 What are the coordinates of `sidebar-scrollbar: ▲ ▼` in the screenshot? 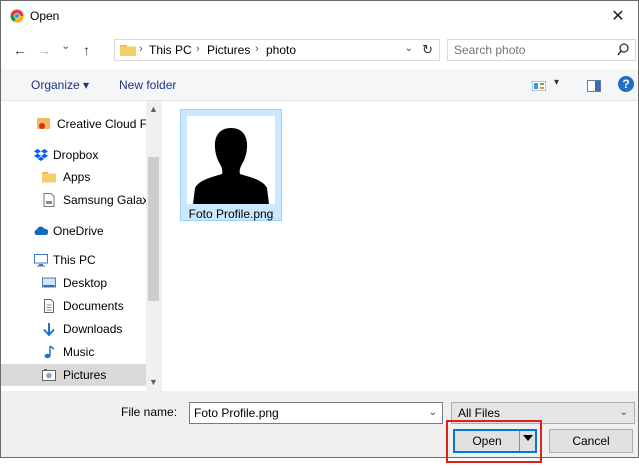 It's located at (153, 246).